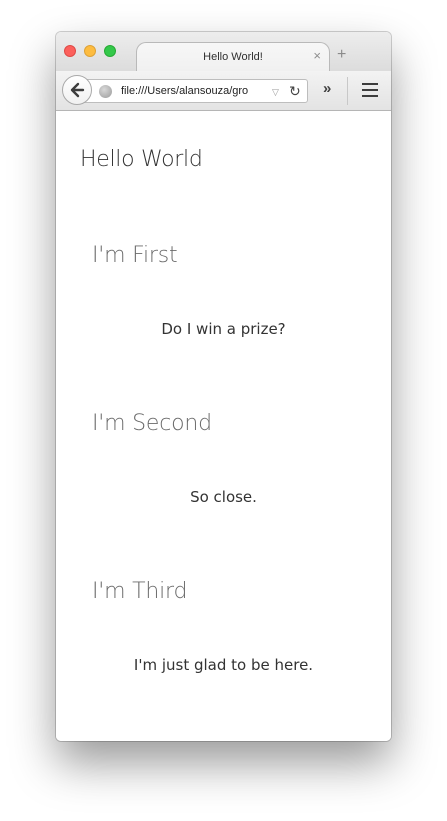 The width and height of the screenshot is (447, 821). I want to click on minimize-window-button, so click(90, 51).